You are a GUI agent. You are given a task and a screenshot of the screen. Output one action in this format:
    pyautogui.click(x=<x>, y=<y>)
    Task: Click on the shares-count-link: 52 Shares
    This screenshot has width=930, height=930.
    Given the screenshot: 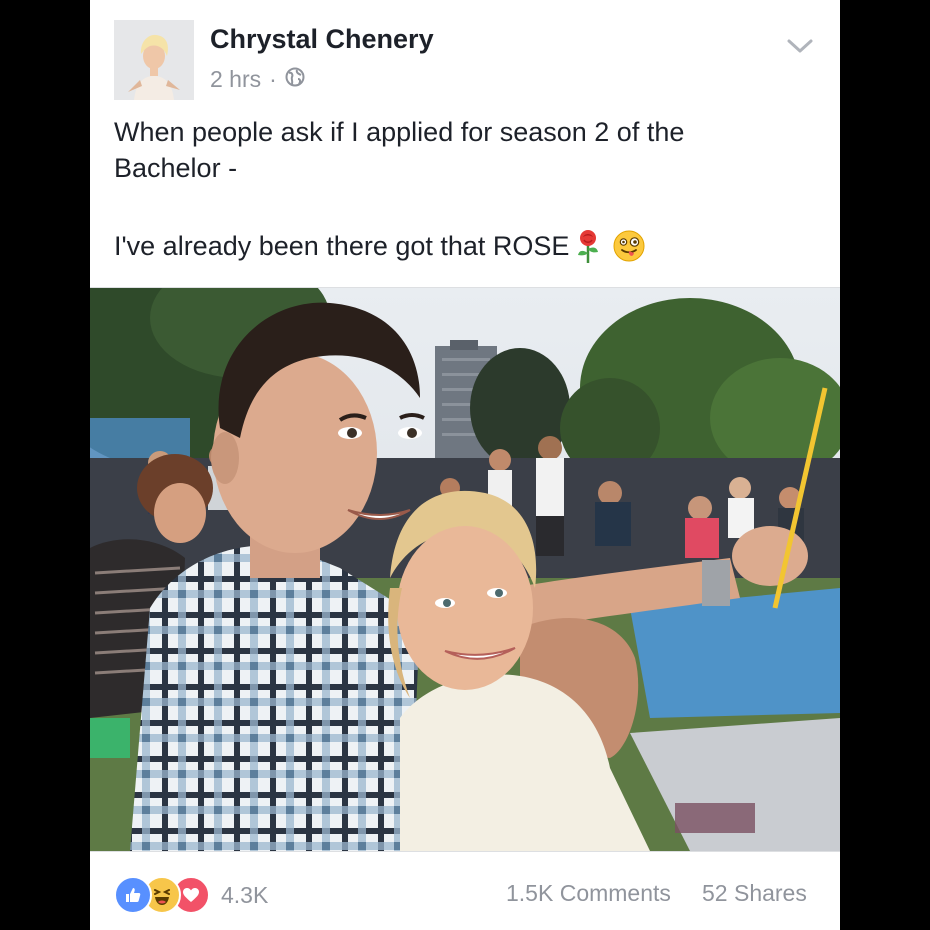 What is the action you would take?
    pyautogui.click(x=754, y=893)
    